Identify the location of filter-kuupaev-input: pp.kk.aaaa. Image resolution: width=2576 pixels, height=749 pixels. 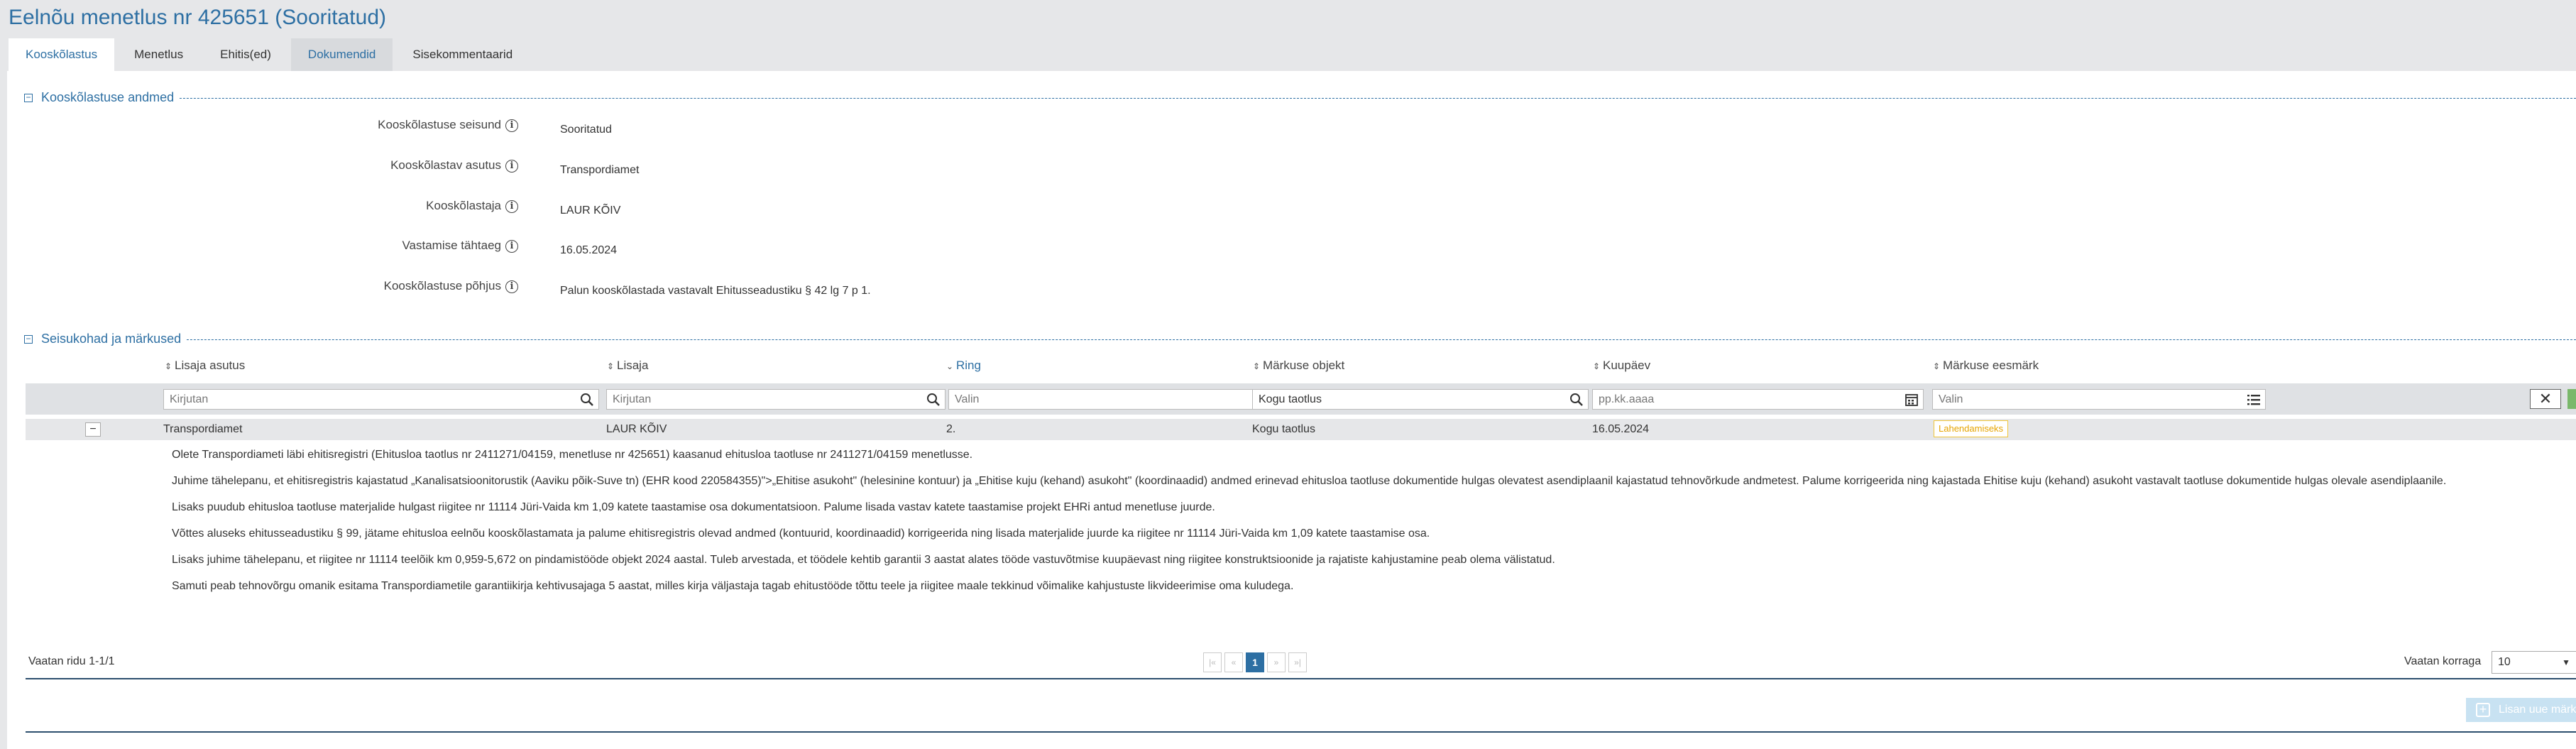
(1758, 399).